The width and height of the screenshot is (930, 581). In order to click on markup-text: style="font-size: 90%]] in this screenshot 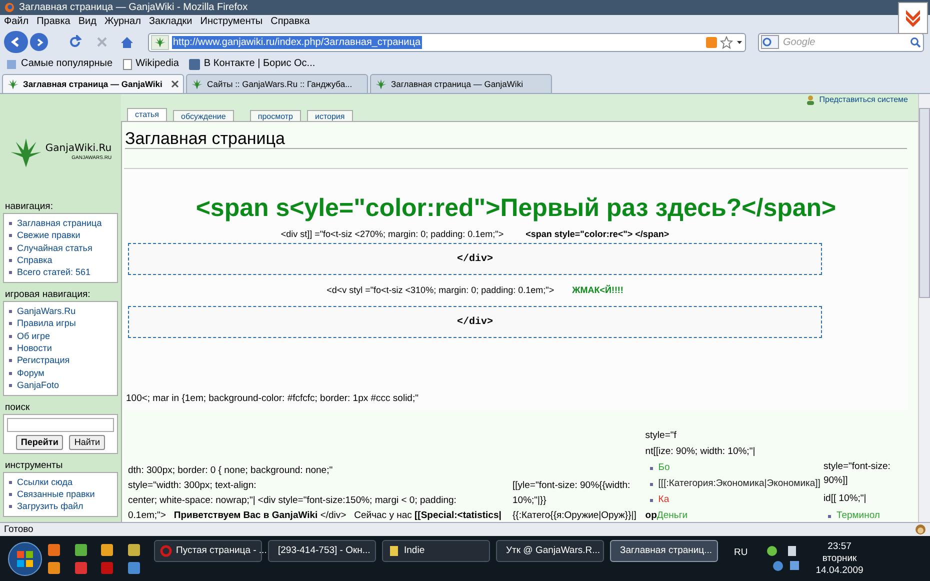, I will do `click(857, 474)`.